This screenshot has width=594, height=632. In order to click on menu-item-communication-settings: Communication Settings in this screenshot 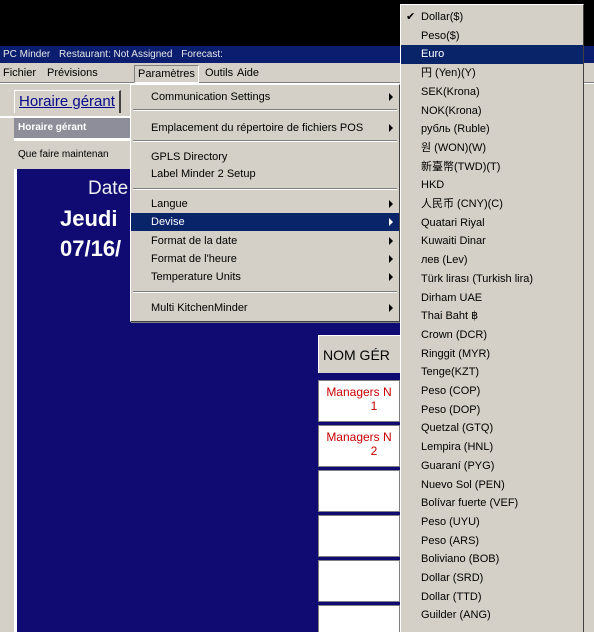, I will do `click(265, 97)`.